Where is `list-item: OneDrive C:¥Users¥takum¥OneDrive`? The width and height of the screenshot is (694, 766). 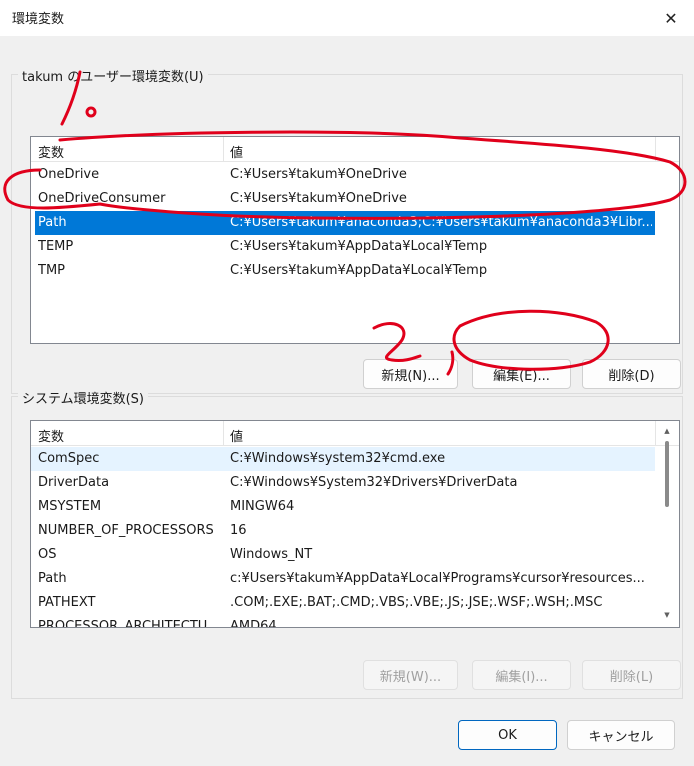
list-item: OneDrive C:¥Users¥takum¥OneDrive is located at coordinates (343, 175).